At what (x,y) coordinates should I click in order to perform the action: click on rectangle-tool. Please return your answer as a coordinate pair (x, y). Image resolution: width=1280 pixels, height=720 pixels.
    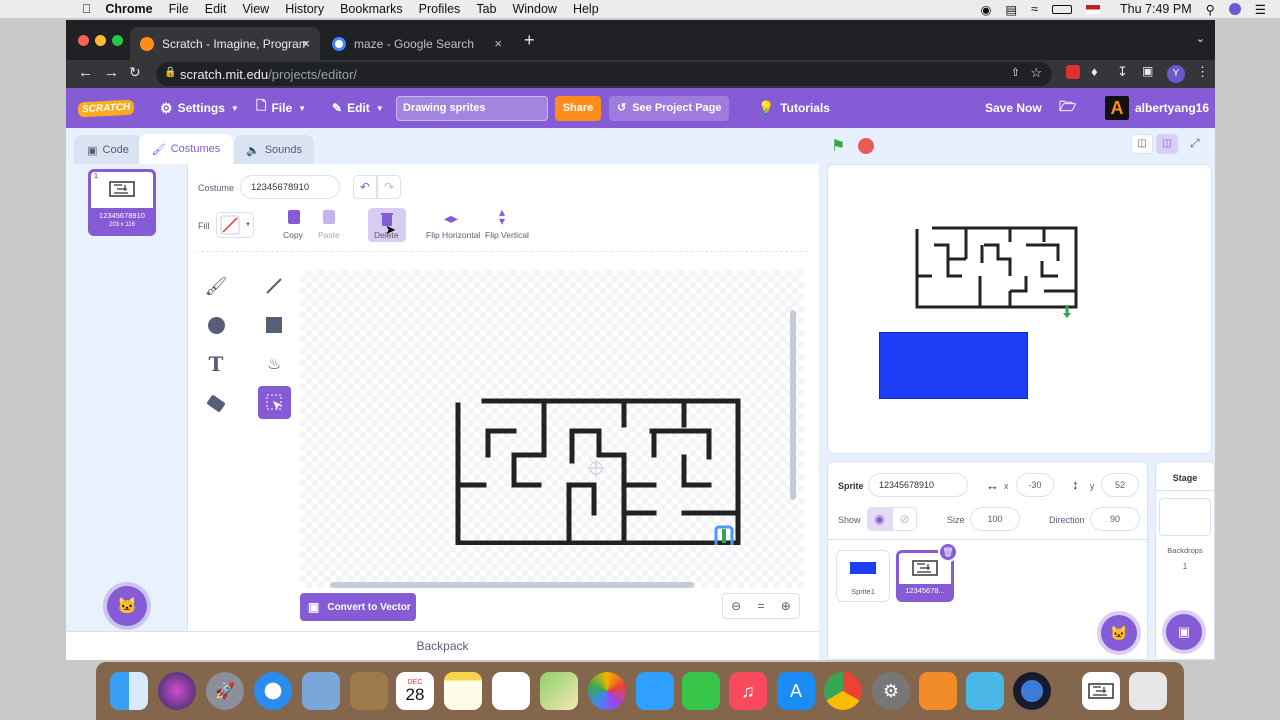
    Looking at the image, I should click on (274, 325).